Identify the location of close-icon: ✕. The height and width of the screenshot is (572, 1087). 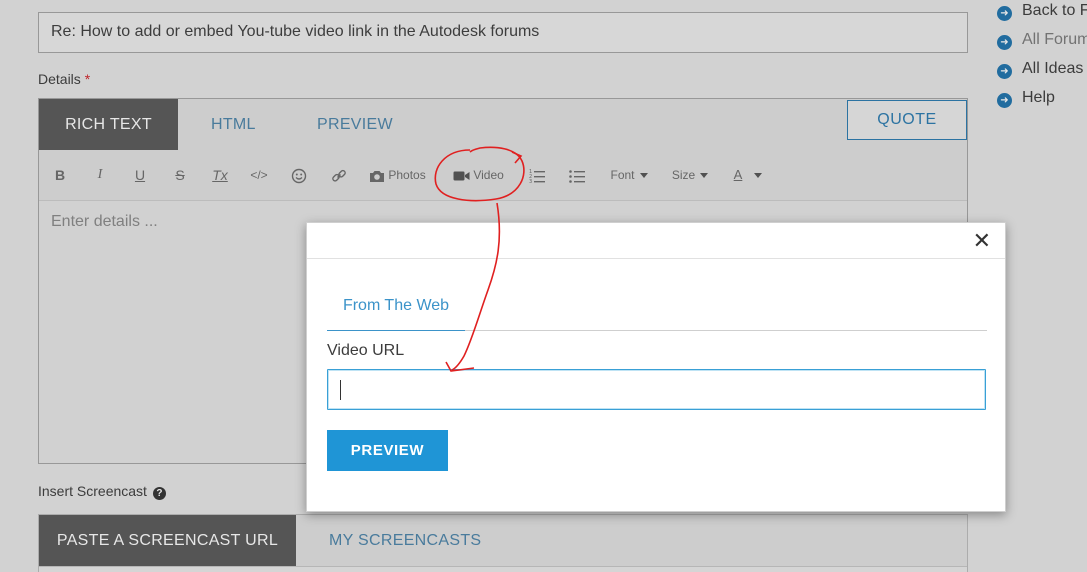
(982, 241).